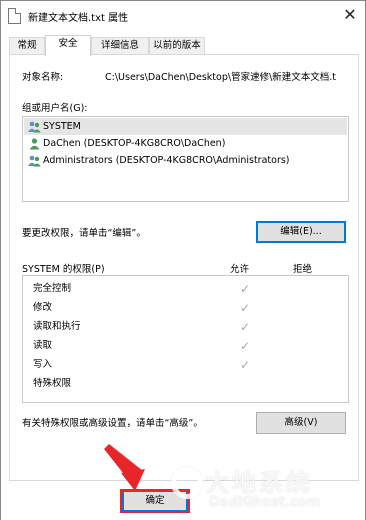  Describe the element at coordinates (27, 46) in the screenshot. I see `tab-general: 常规` at that location.